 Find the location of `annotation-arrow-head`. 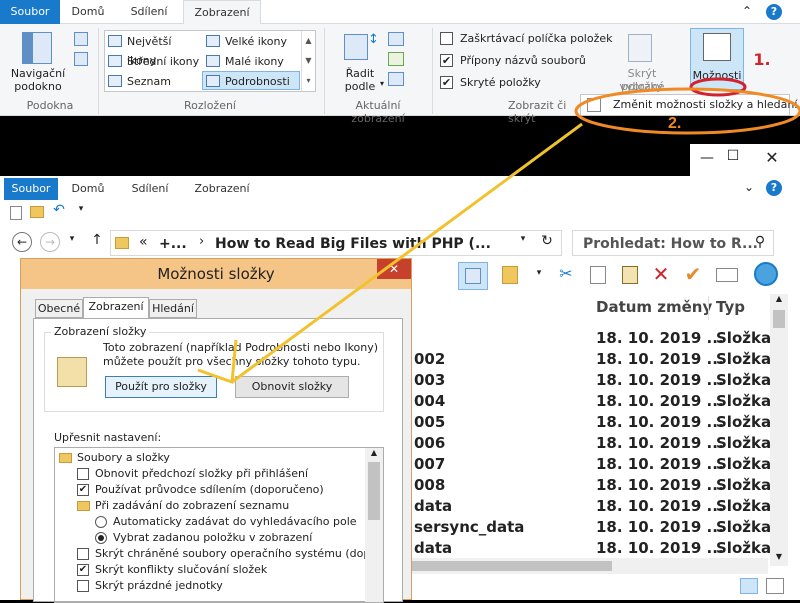

annotation-arrow-head is located at coordinates (217, 362).